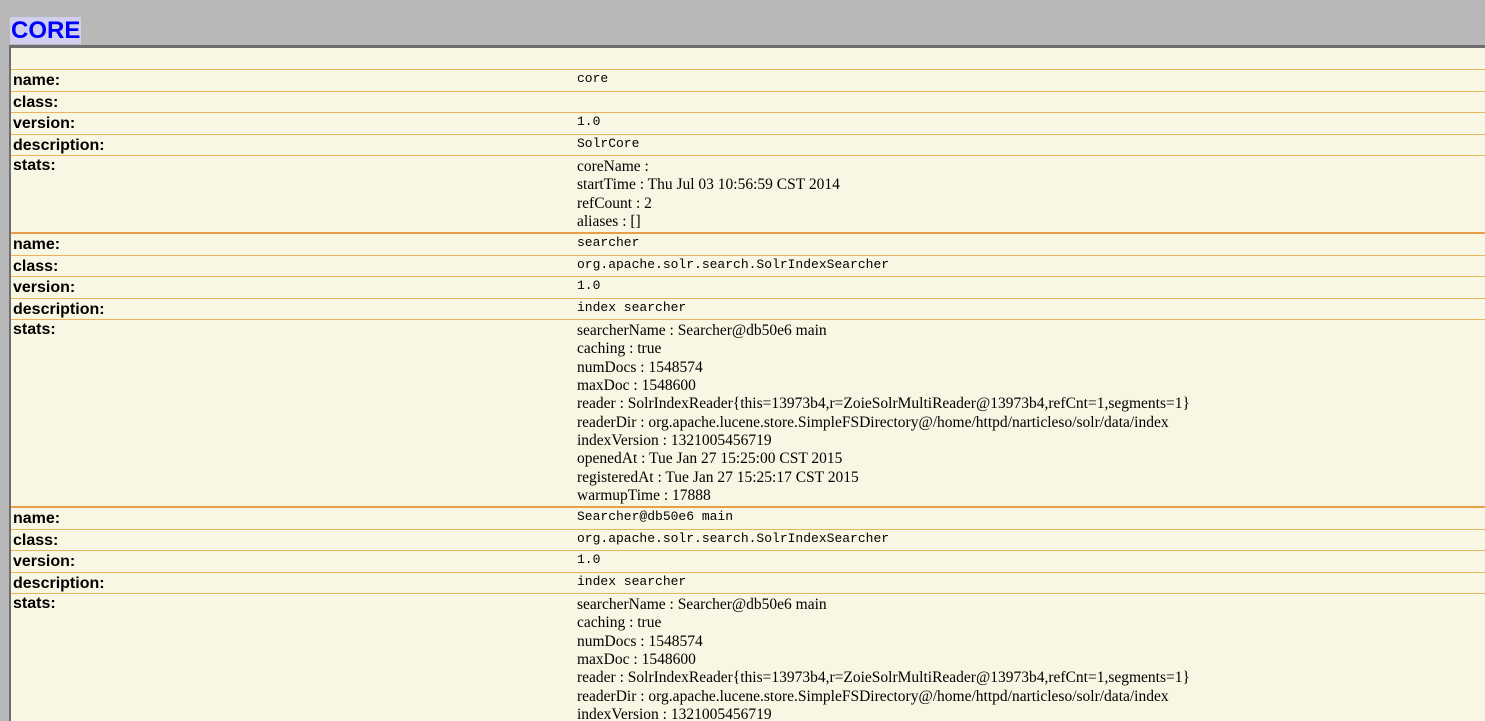 This screenshot has width=1485, height=721. I want to click on page-title: CORE, so click(46, 30).